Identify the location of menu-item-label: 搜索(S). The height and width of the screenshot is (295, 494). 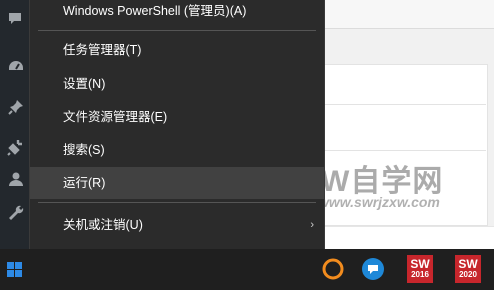
(84, 150).